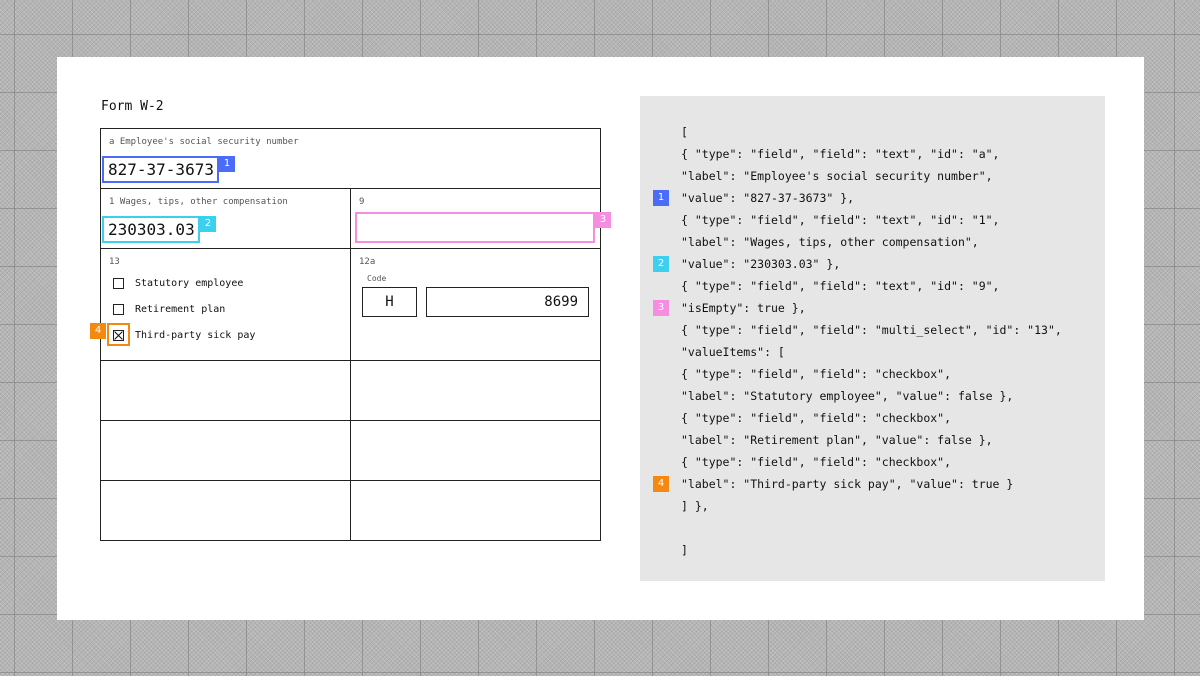  Describe the element at coordinates (768, 198) in the screenshot. I see `json-line: "value": "827-37-3673" },` at that location.